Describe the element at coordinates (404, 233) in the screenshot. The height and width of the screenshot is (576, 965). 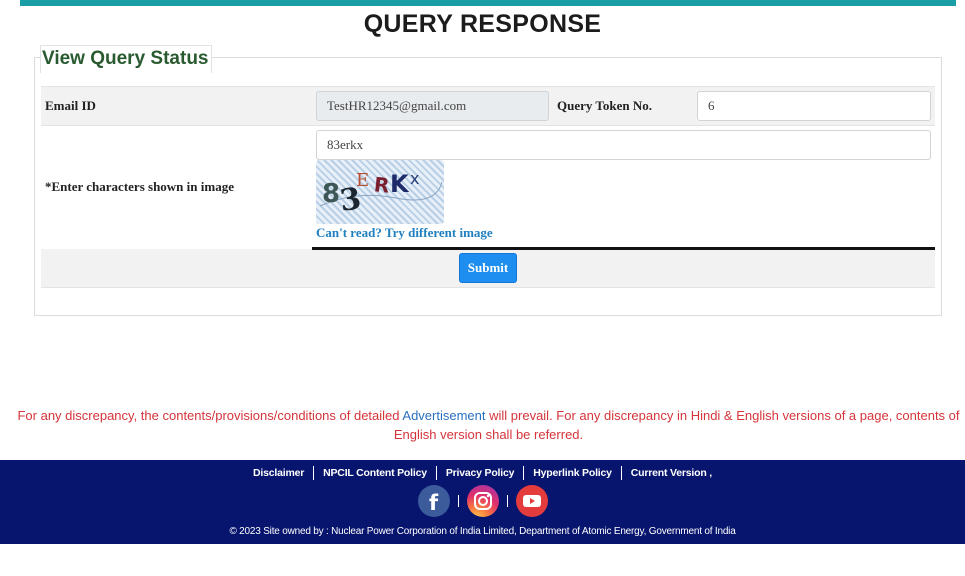
I see `captcha-refresh-link: Can't read? Try different image` at that location.